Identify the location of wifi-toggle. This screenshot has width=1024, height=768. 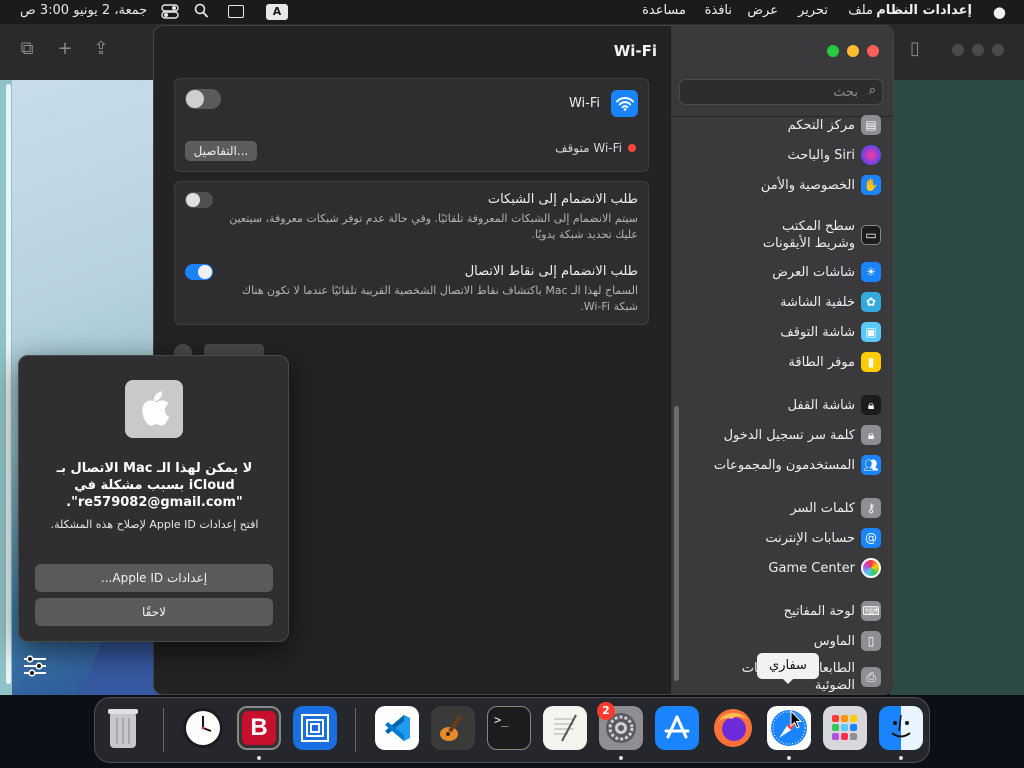
(203, 99).